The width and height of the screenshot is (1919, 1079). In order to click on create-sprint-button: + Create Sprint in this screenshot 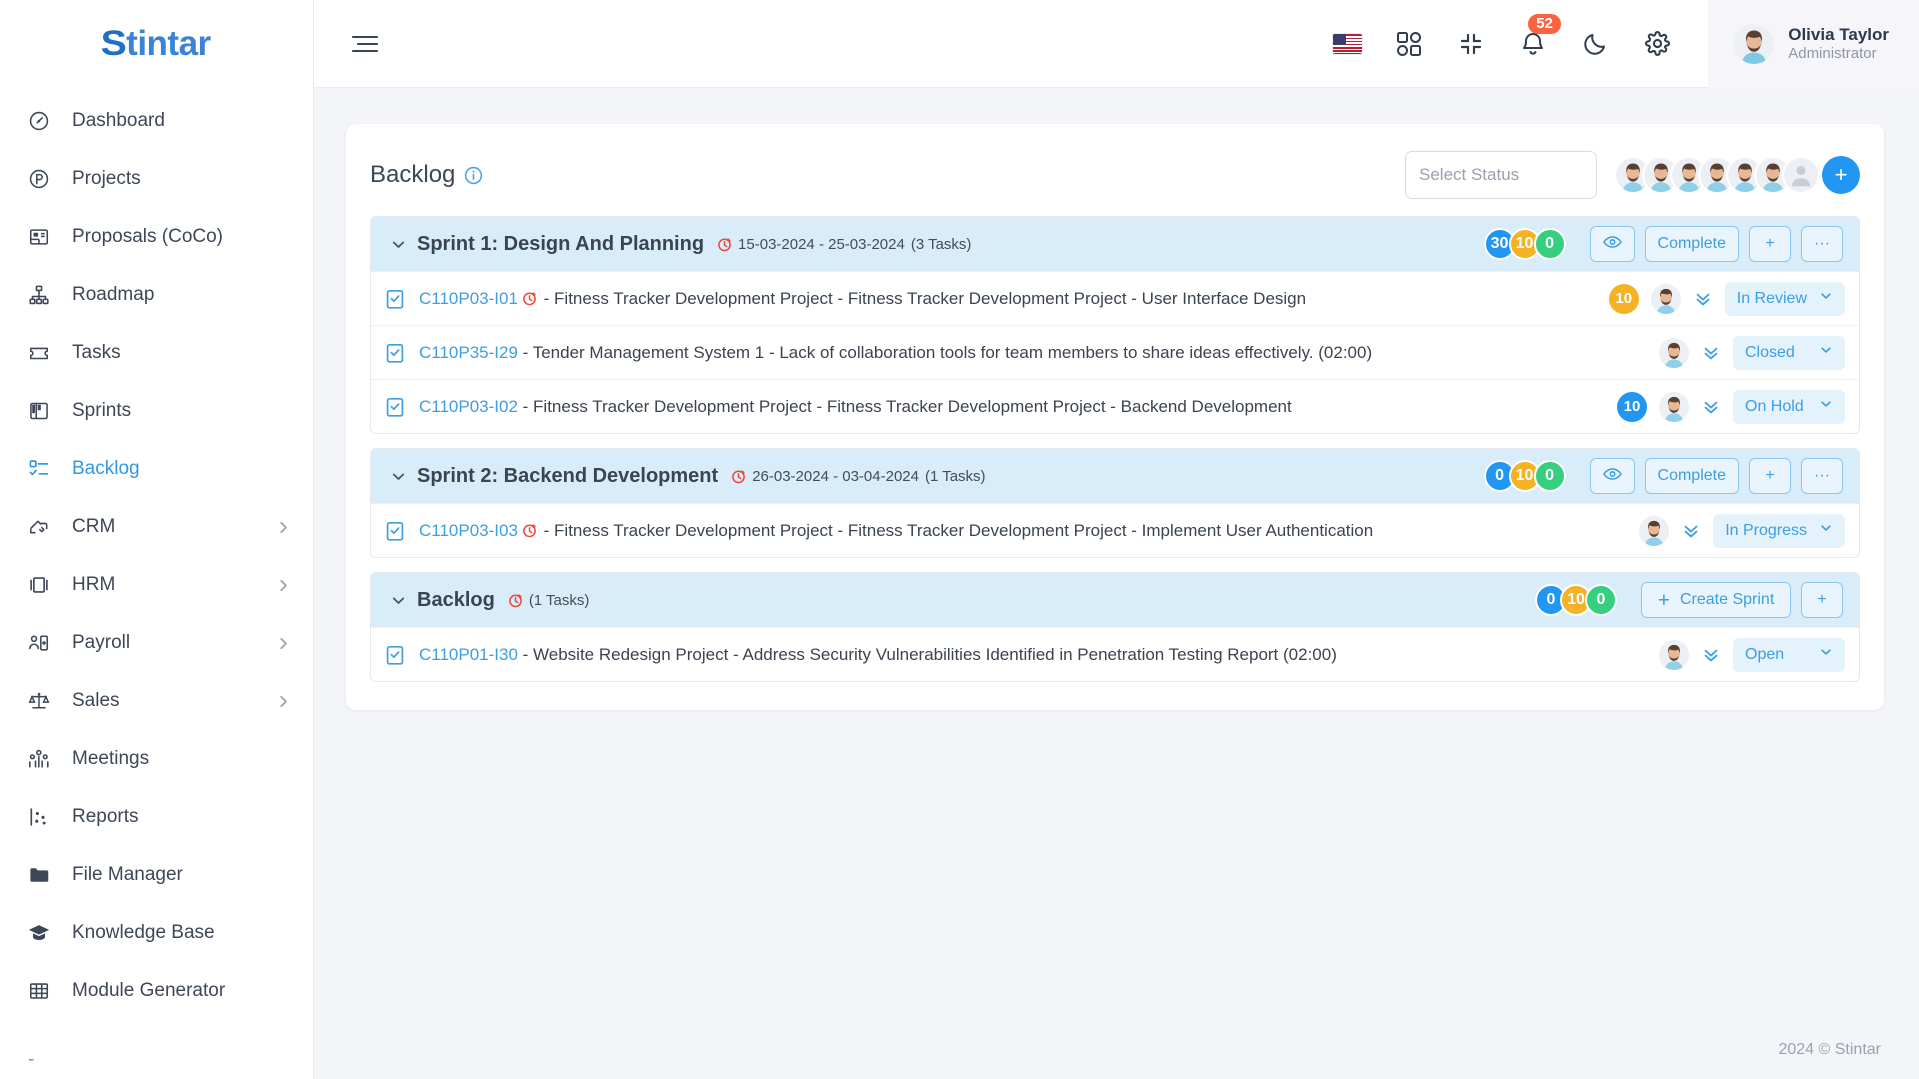, I will do `click(1716, 600)`.